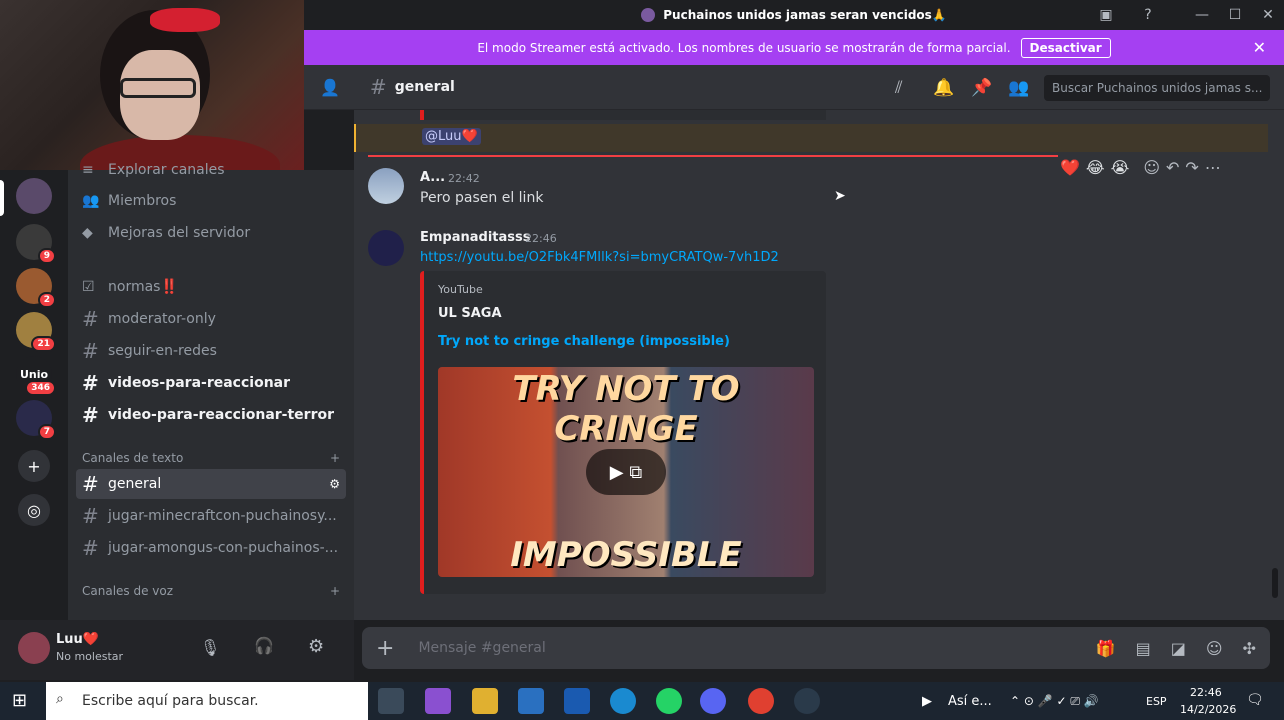  Describe the element at coordinates (211, 591) in the screenshot. I see `voice-channels-category: Canales de voz +` at that location.